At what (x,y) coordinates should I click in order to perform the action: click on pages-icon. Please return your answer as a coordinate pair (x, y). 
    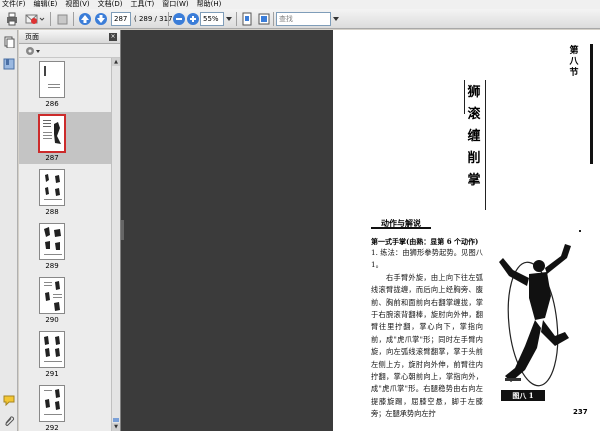
    Looking at the image, I should click on (9, 42).